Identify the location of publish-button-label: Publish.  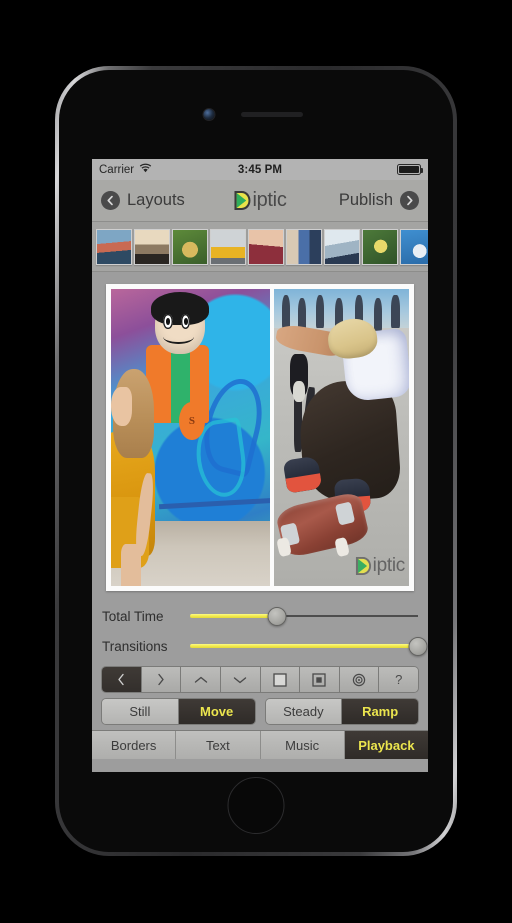
(365, 200).